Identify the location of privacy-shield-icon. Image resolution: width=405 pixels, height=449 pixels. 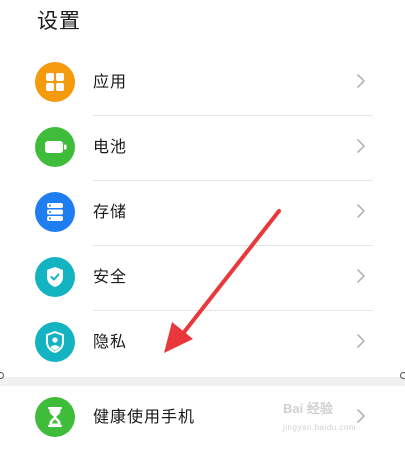
(55, 342).